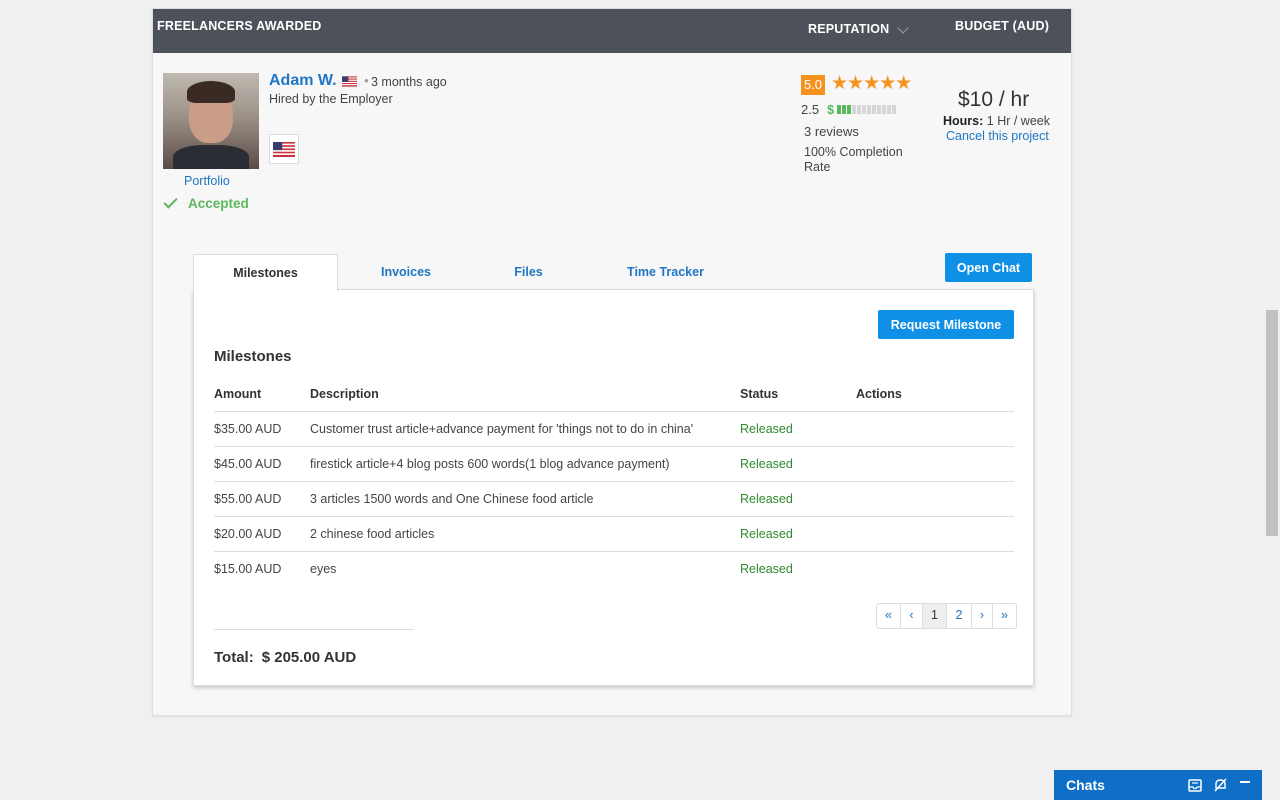  What do you see at coordinates (853, 159) in the screenshot?
I see `completion-rate: 100% Completion Rate` at bounding box center [853, 159].